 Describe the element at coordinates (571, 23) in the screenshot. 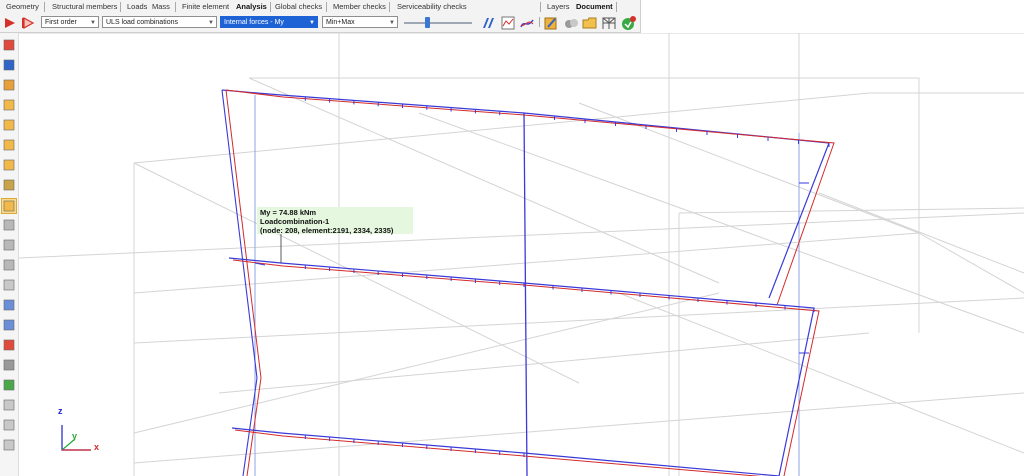

I see `view-3d-icon` at that location.